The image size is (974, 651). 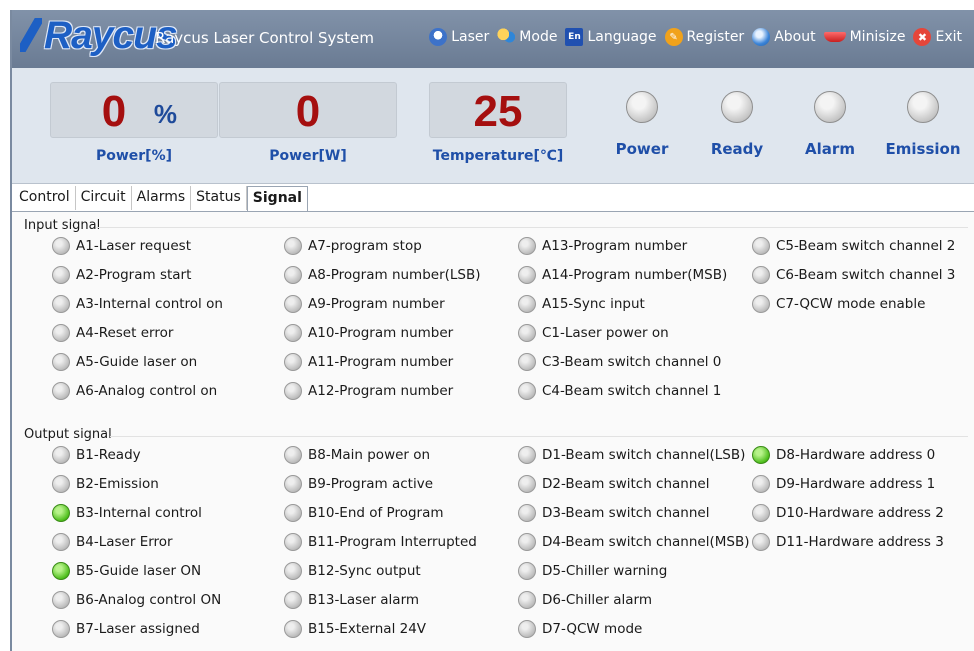 I want to click on input-signal-item: A12-Program number, so click(x=368, y=391).